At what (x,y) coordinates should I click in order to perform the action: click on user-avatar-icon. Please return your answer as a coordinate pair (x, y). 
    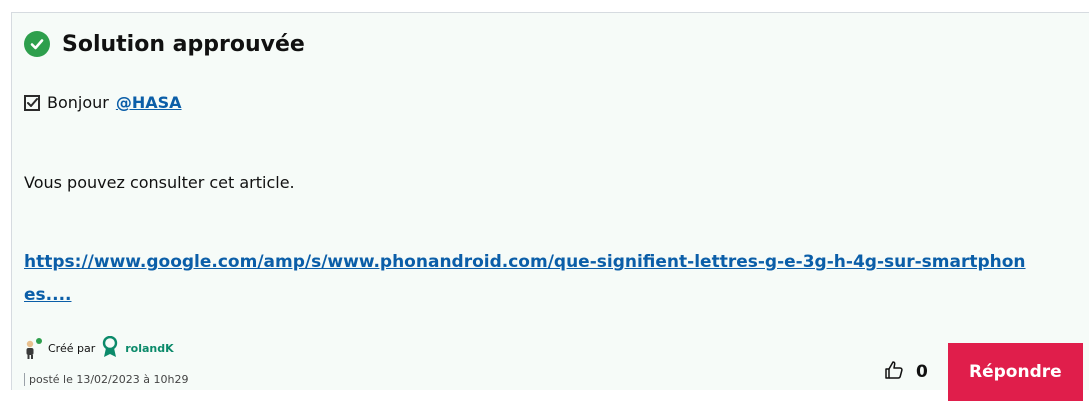
    Looking at the image, I should click on (31, 348).